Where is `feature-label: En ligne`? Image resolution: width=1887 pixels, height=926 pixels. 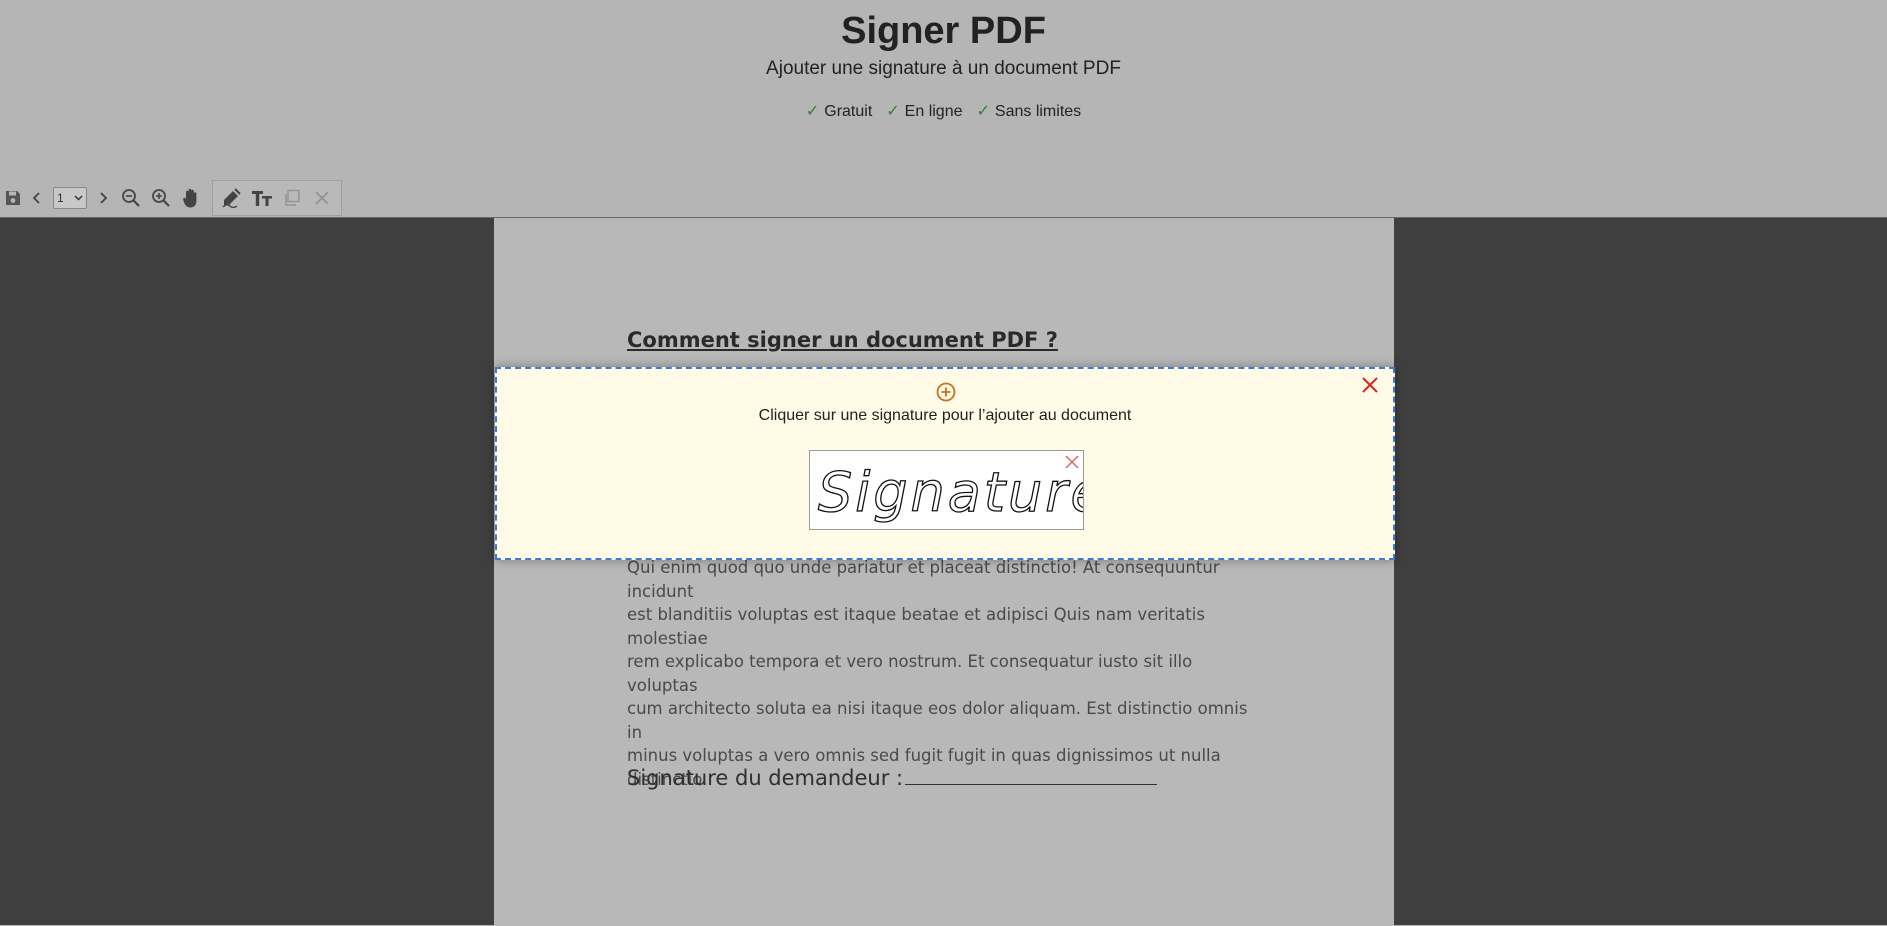
feature-label: En ligne is located at coordinates (933, 111).